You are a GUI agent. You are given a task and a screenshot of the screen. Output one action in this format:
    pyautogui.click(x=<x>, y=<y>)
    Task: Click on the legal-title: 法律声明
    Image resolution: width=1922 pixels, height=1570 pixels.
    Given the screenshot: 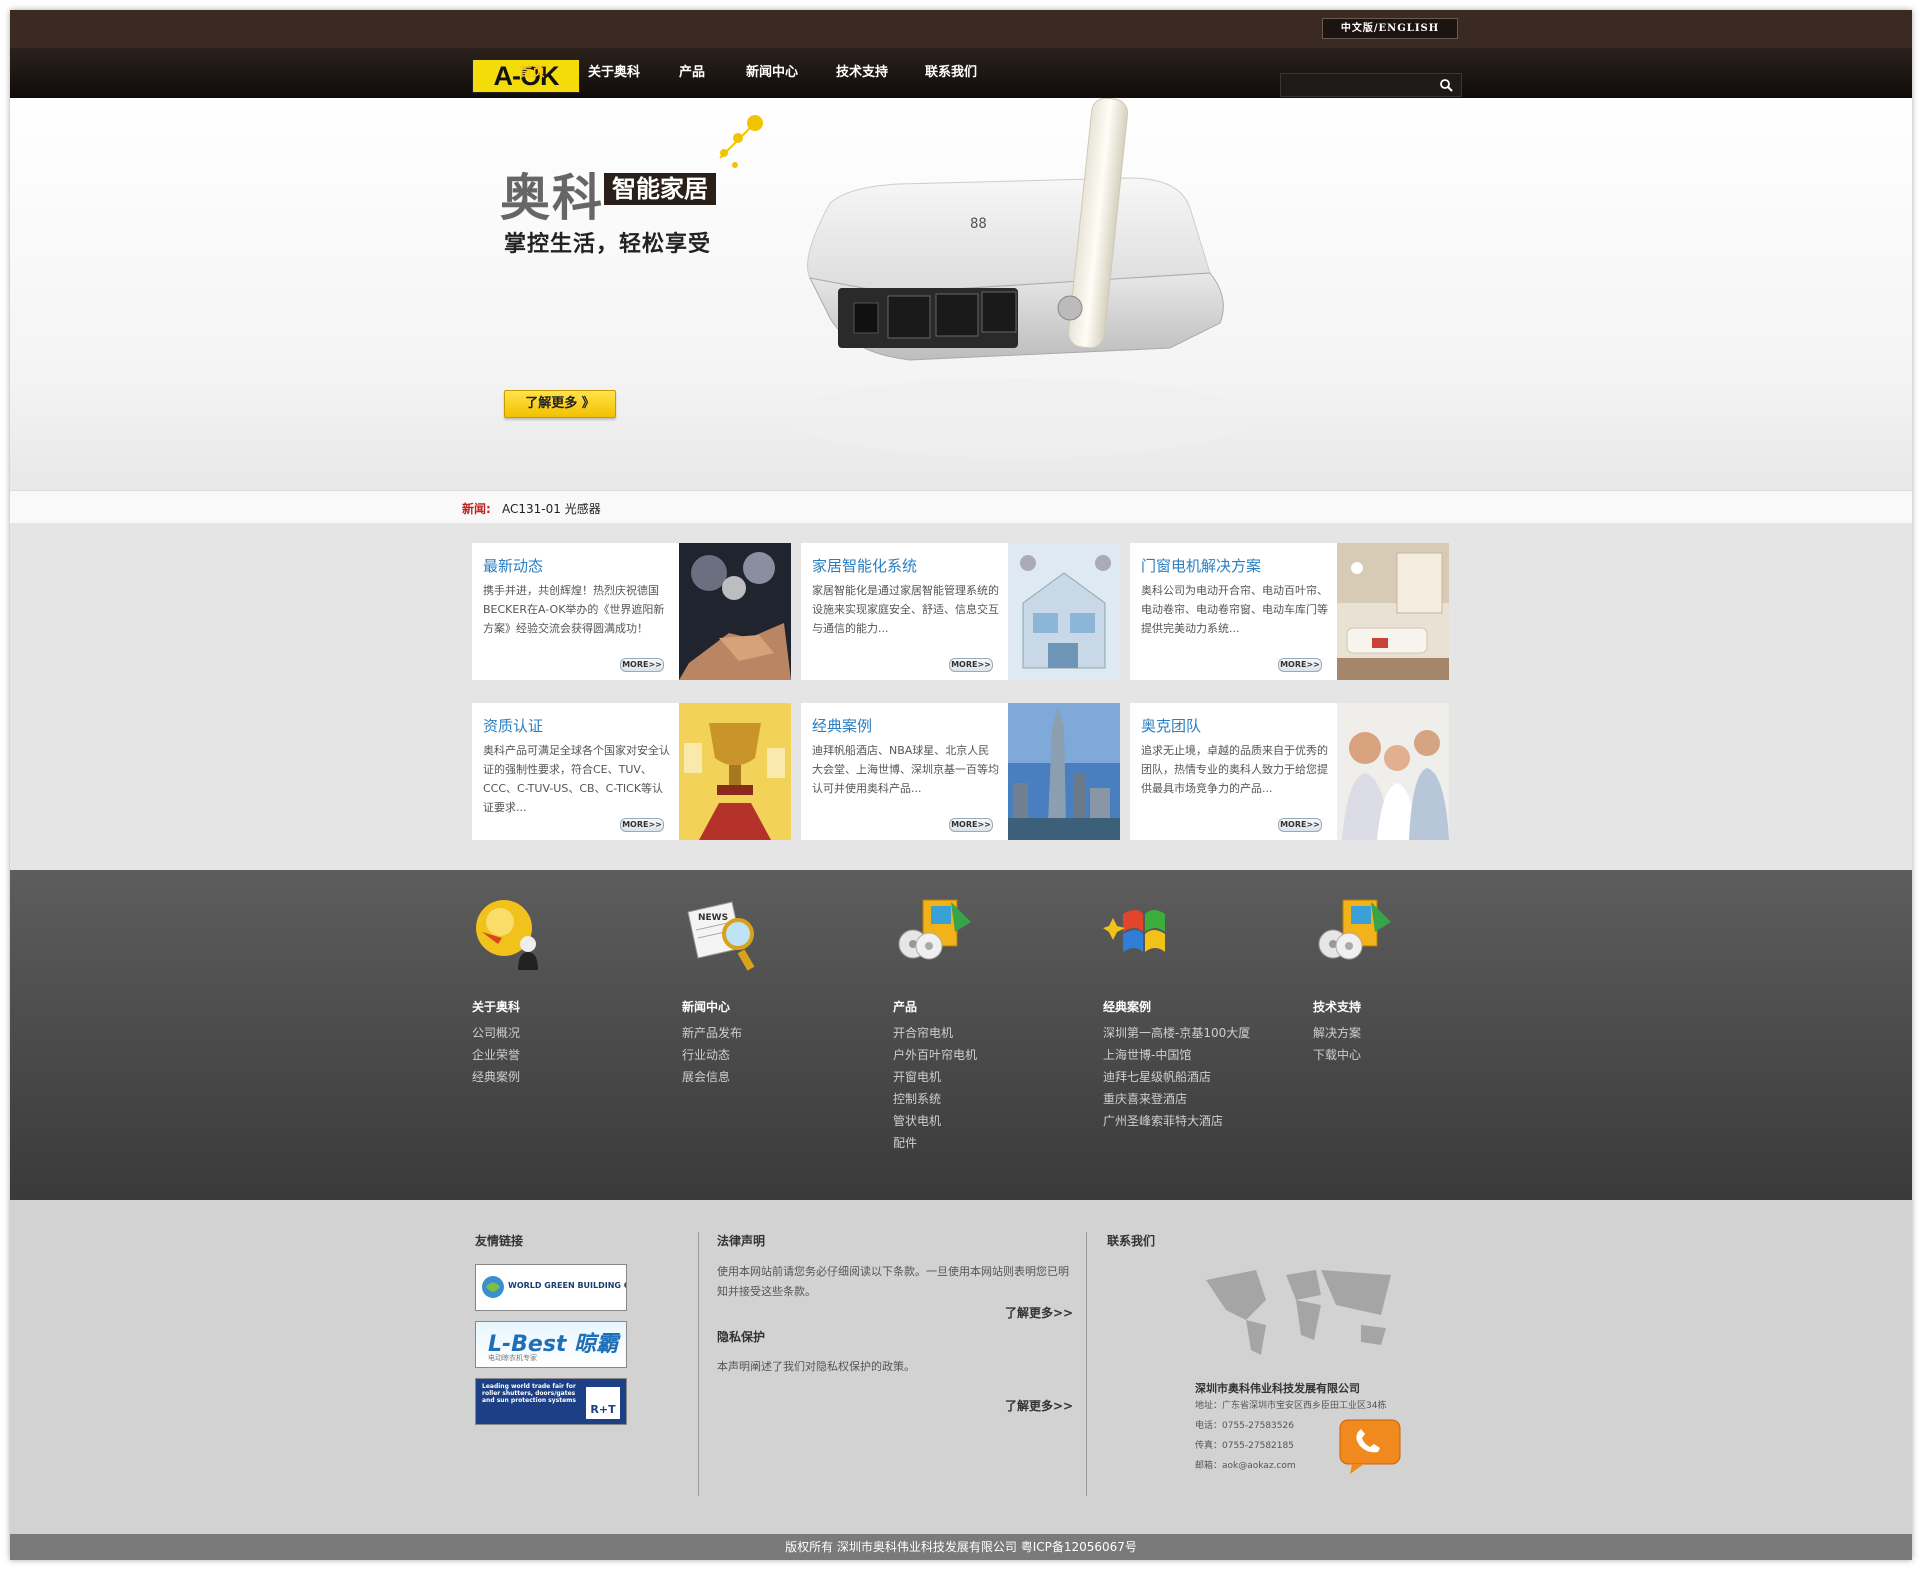 What is the action you would take?
    pyautogui.click(x=741, y=1241)
    